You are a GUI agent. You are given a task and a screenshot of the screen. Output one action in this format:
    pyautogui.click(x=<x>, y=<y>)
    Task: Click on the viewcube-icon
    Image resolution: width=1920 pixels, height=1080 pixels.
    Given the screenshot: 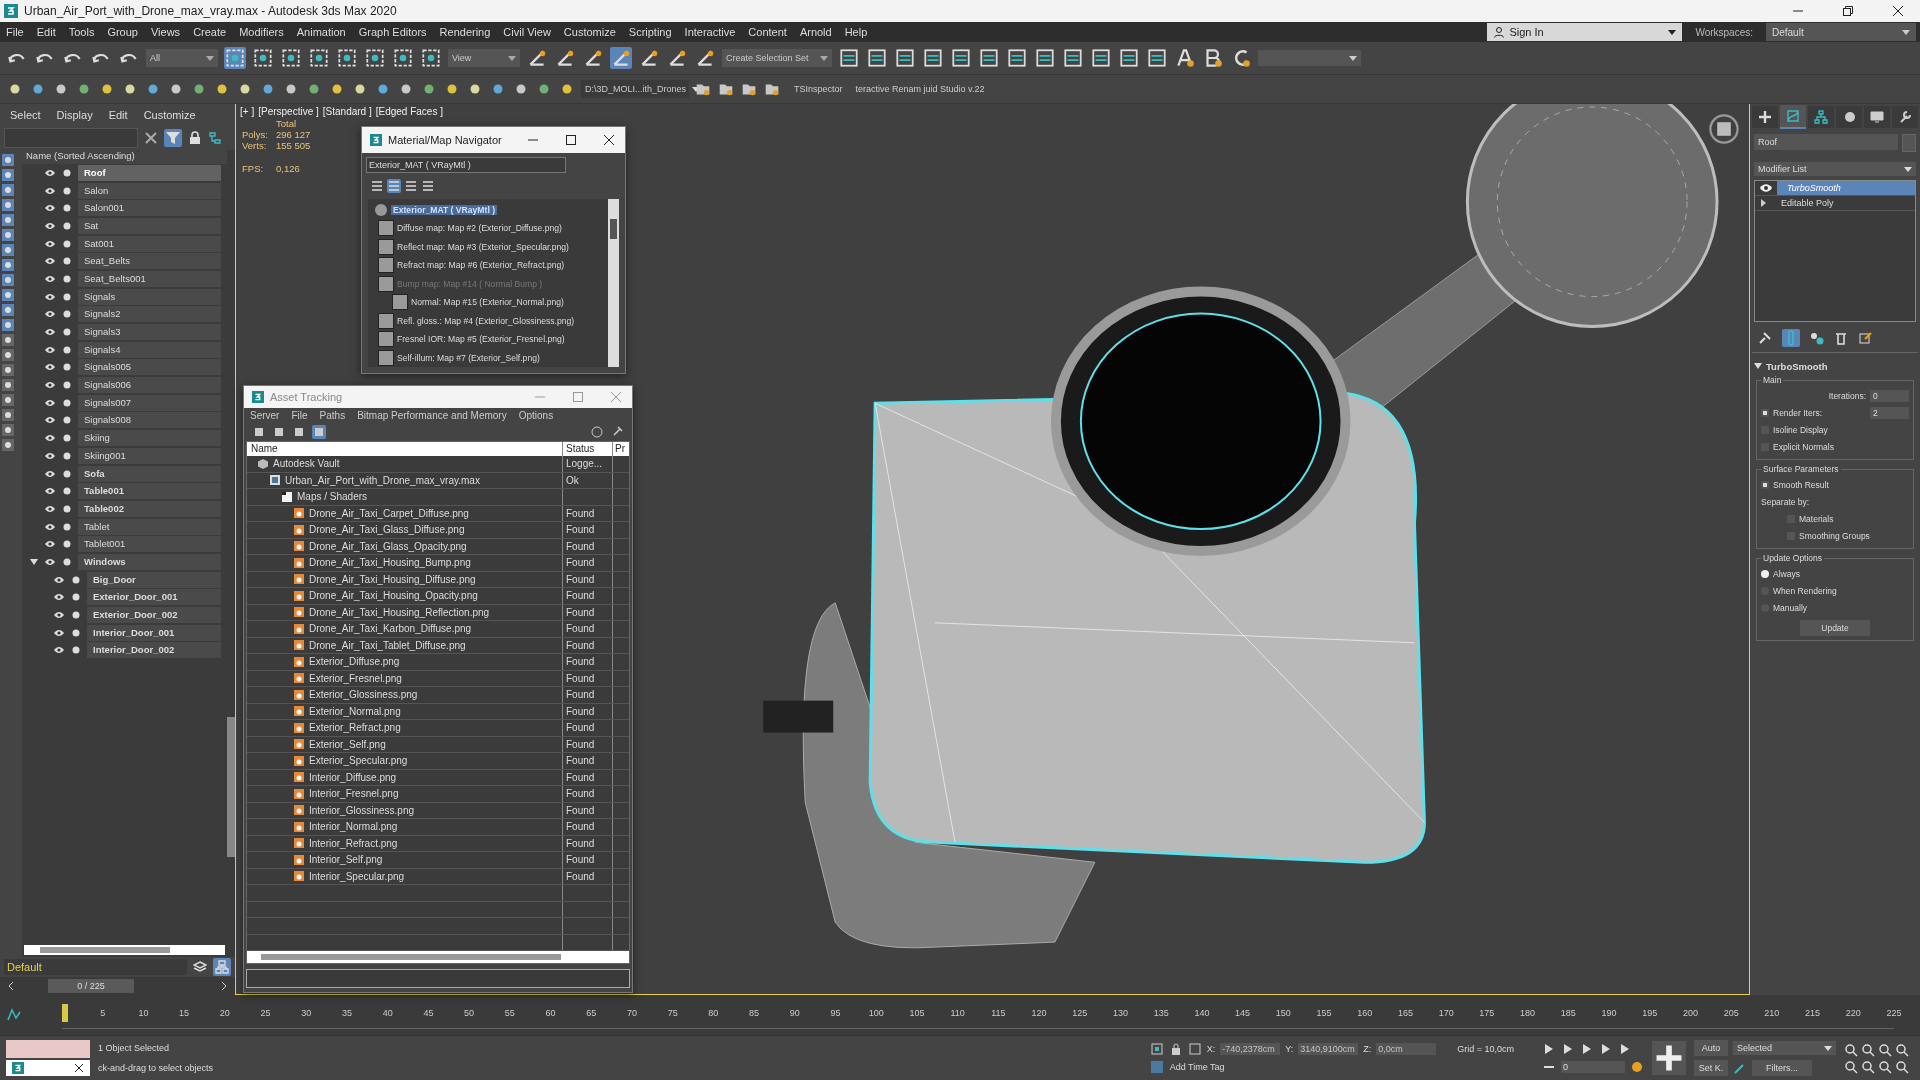 What is the action you would take?
    pyautogui.click(x=1724, y=129)
    